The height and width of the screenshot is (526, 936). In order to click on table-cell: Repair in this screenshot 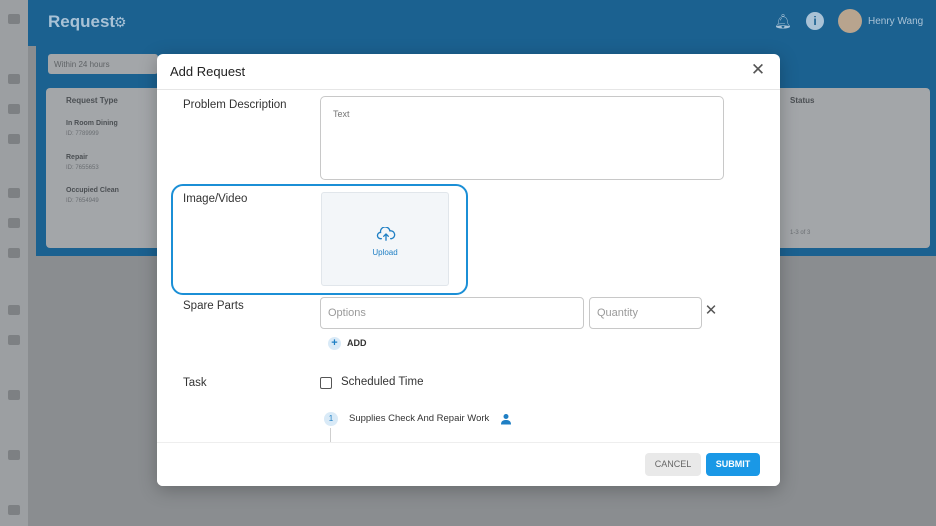, I will do `click(77, 157)`.